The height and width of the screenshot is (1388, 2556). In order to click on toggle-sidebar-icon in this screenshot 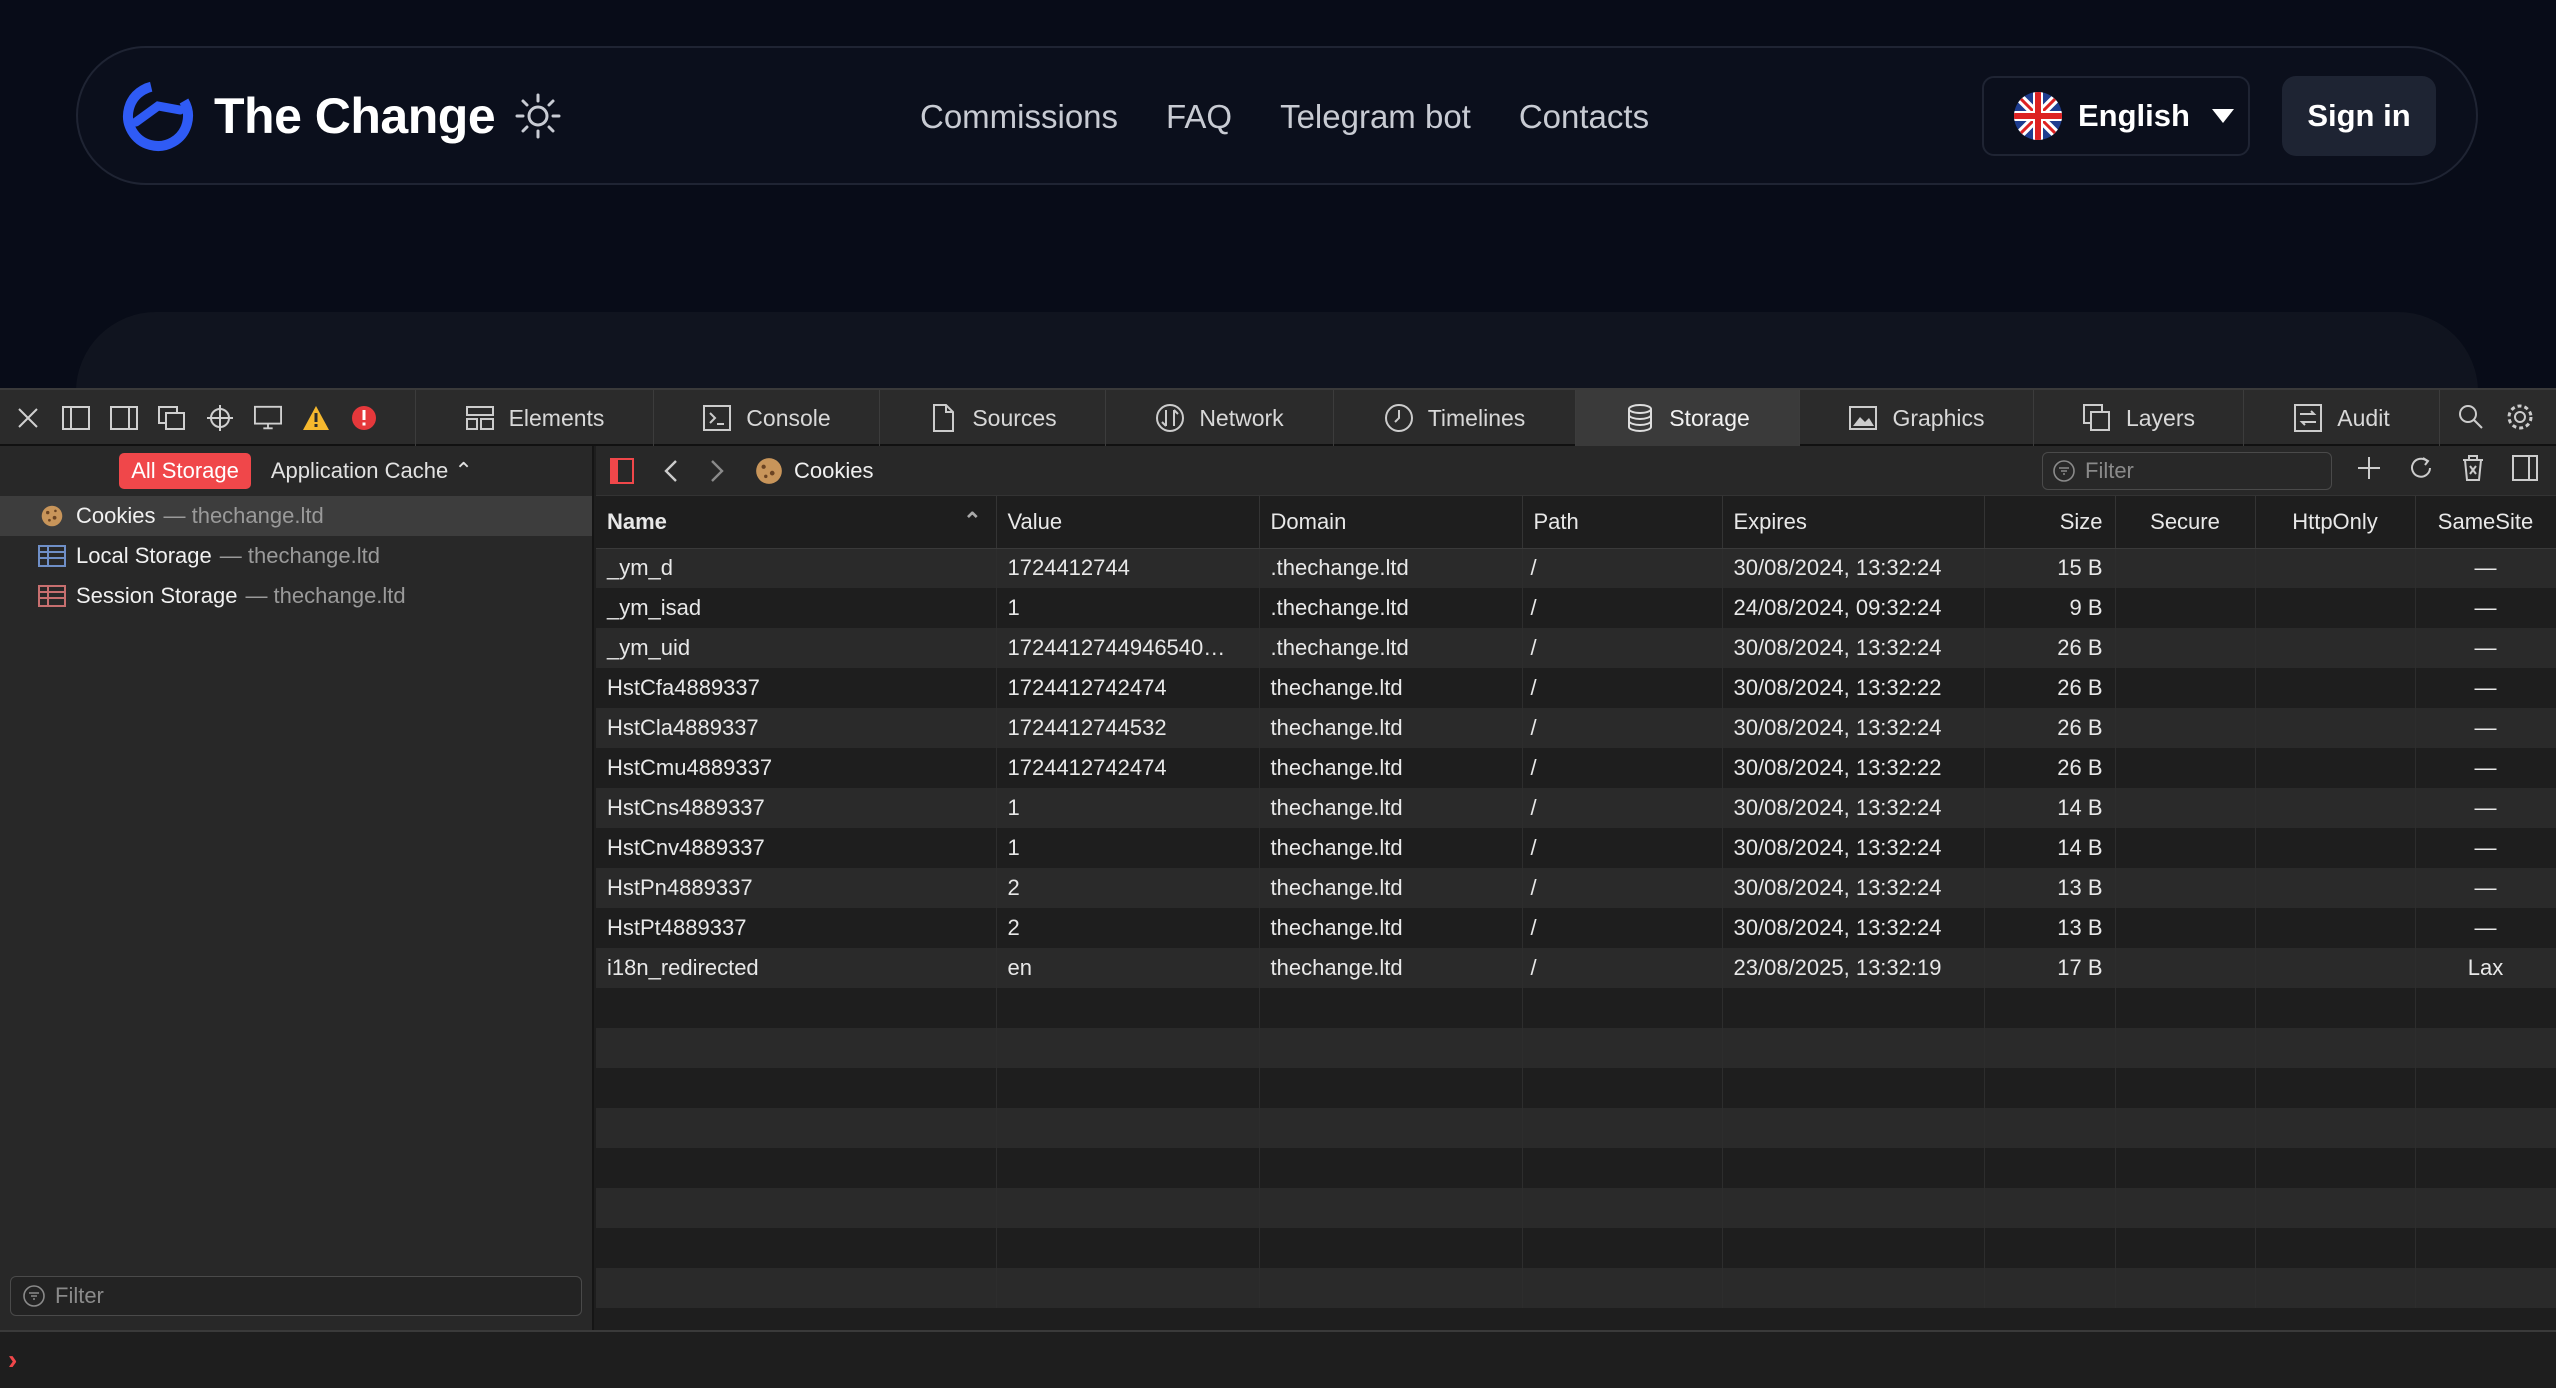, I will do `click(622, 470)`.